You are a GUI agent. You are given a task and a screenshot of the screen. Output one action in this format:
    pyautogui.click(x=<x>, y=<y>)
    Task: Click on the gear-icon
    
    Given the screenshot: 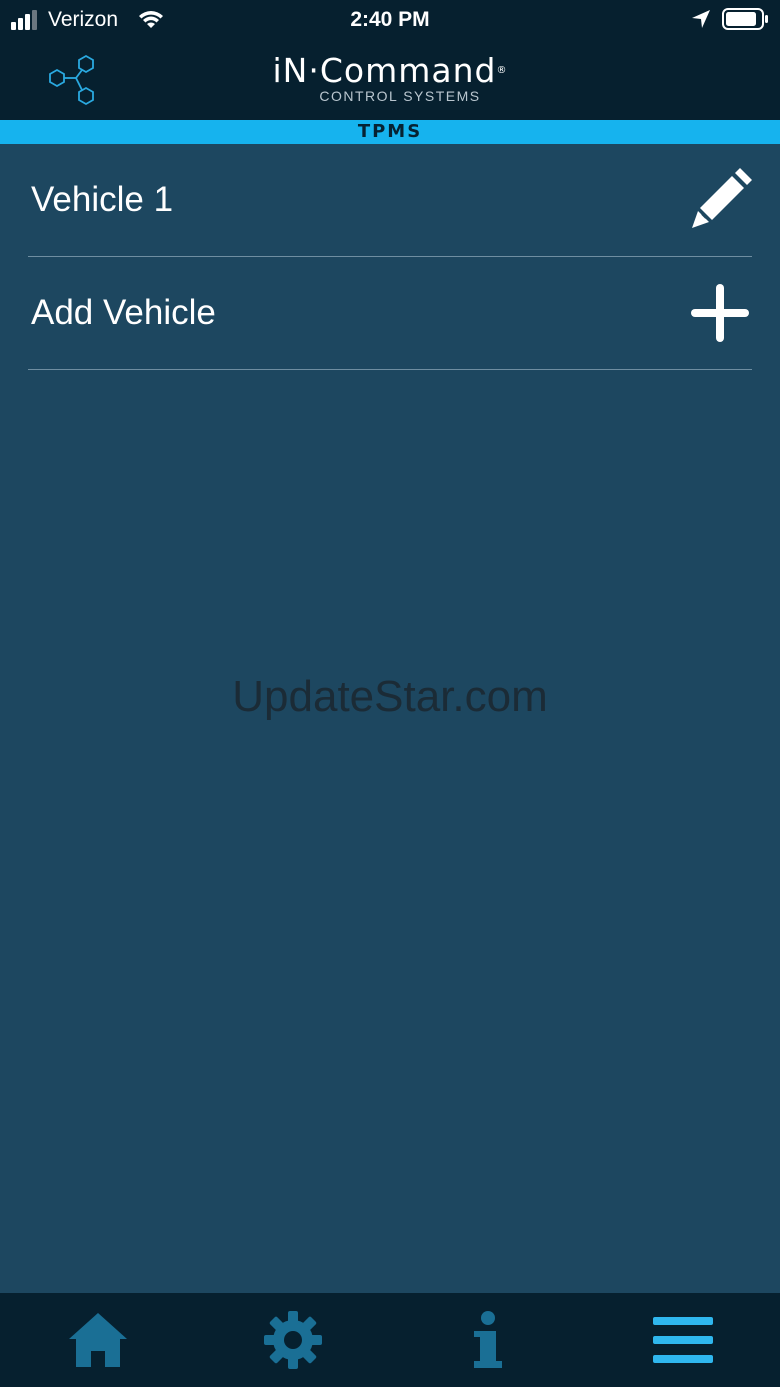 What is the action you would take?
    pyautogui.click(x=292, y=1340)
    